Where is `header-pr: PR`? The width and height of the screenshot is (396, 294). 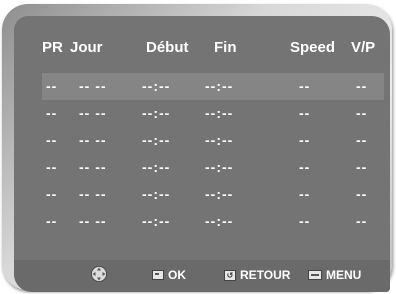
header-pr: PR is located at coordinates (52, 47).